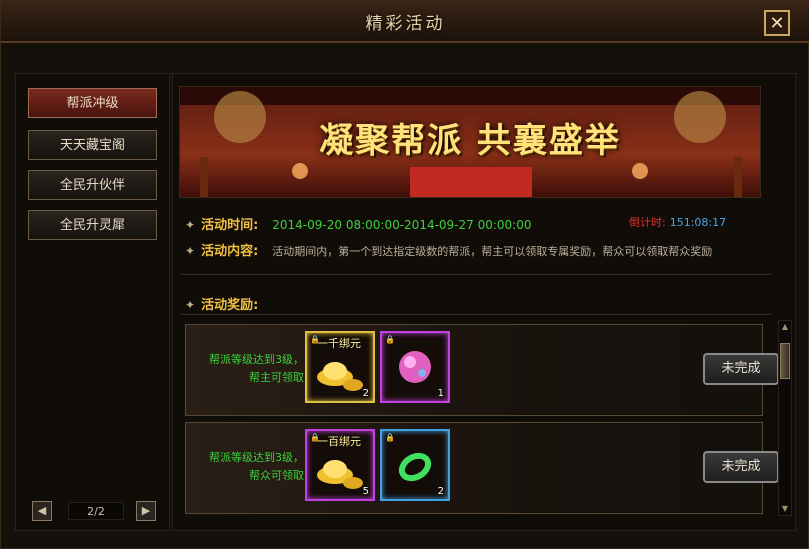  I want to click on sidebar-item-guild-levelup: 帮派冲级, so click(92, 103).